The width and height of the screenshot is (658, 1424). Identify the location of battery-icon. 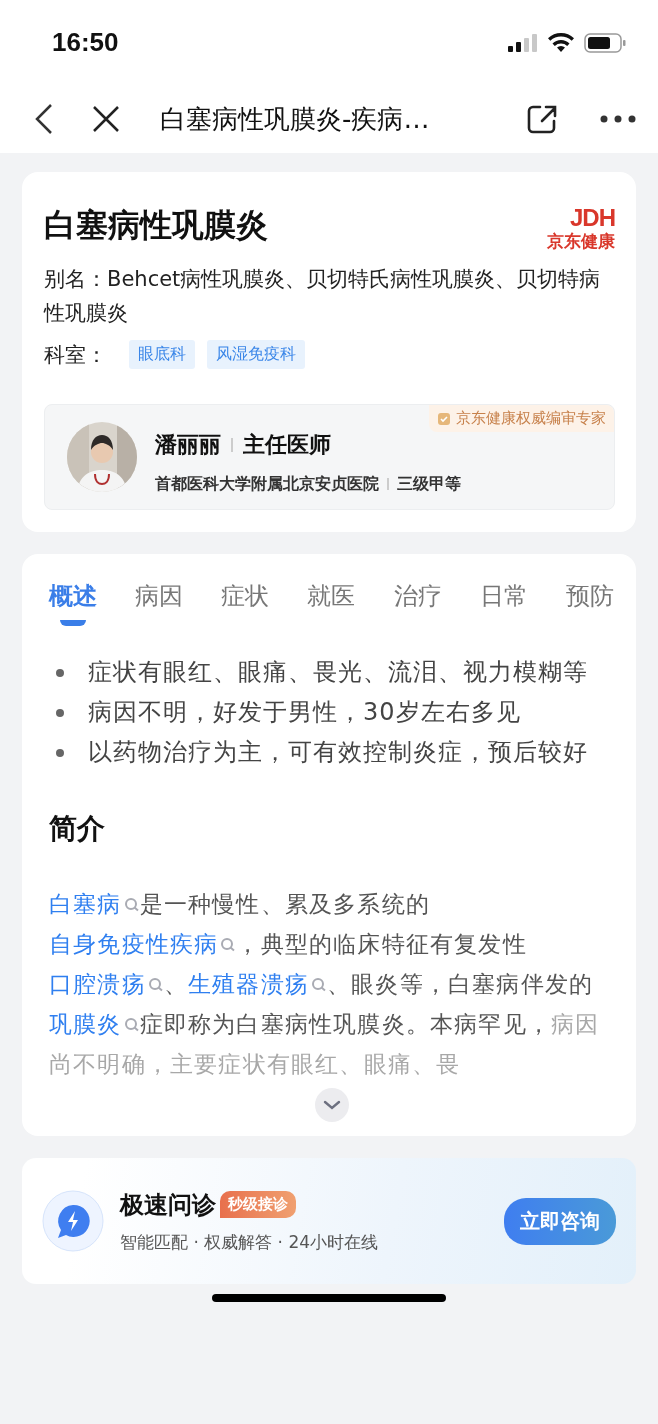
(605, 42).